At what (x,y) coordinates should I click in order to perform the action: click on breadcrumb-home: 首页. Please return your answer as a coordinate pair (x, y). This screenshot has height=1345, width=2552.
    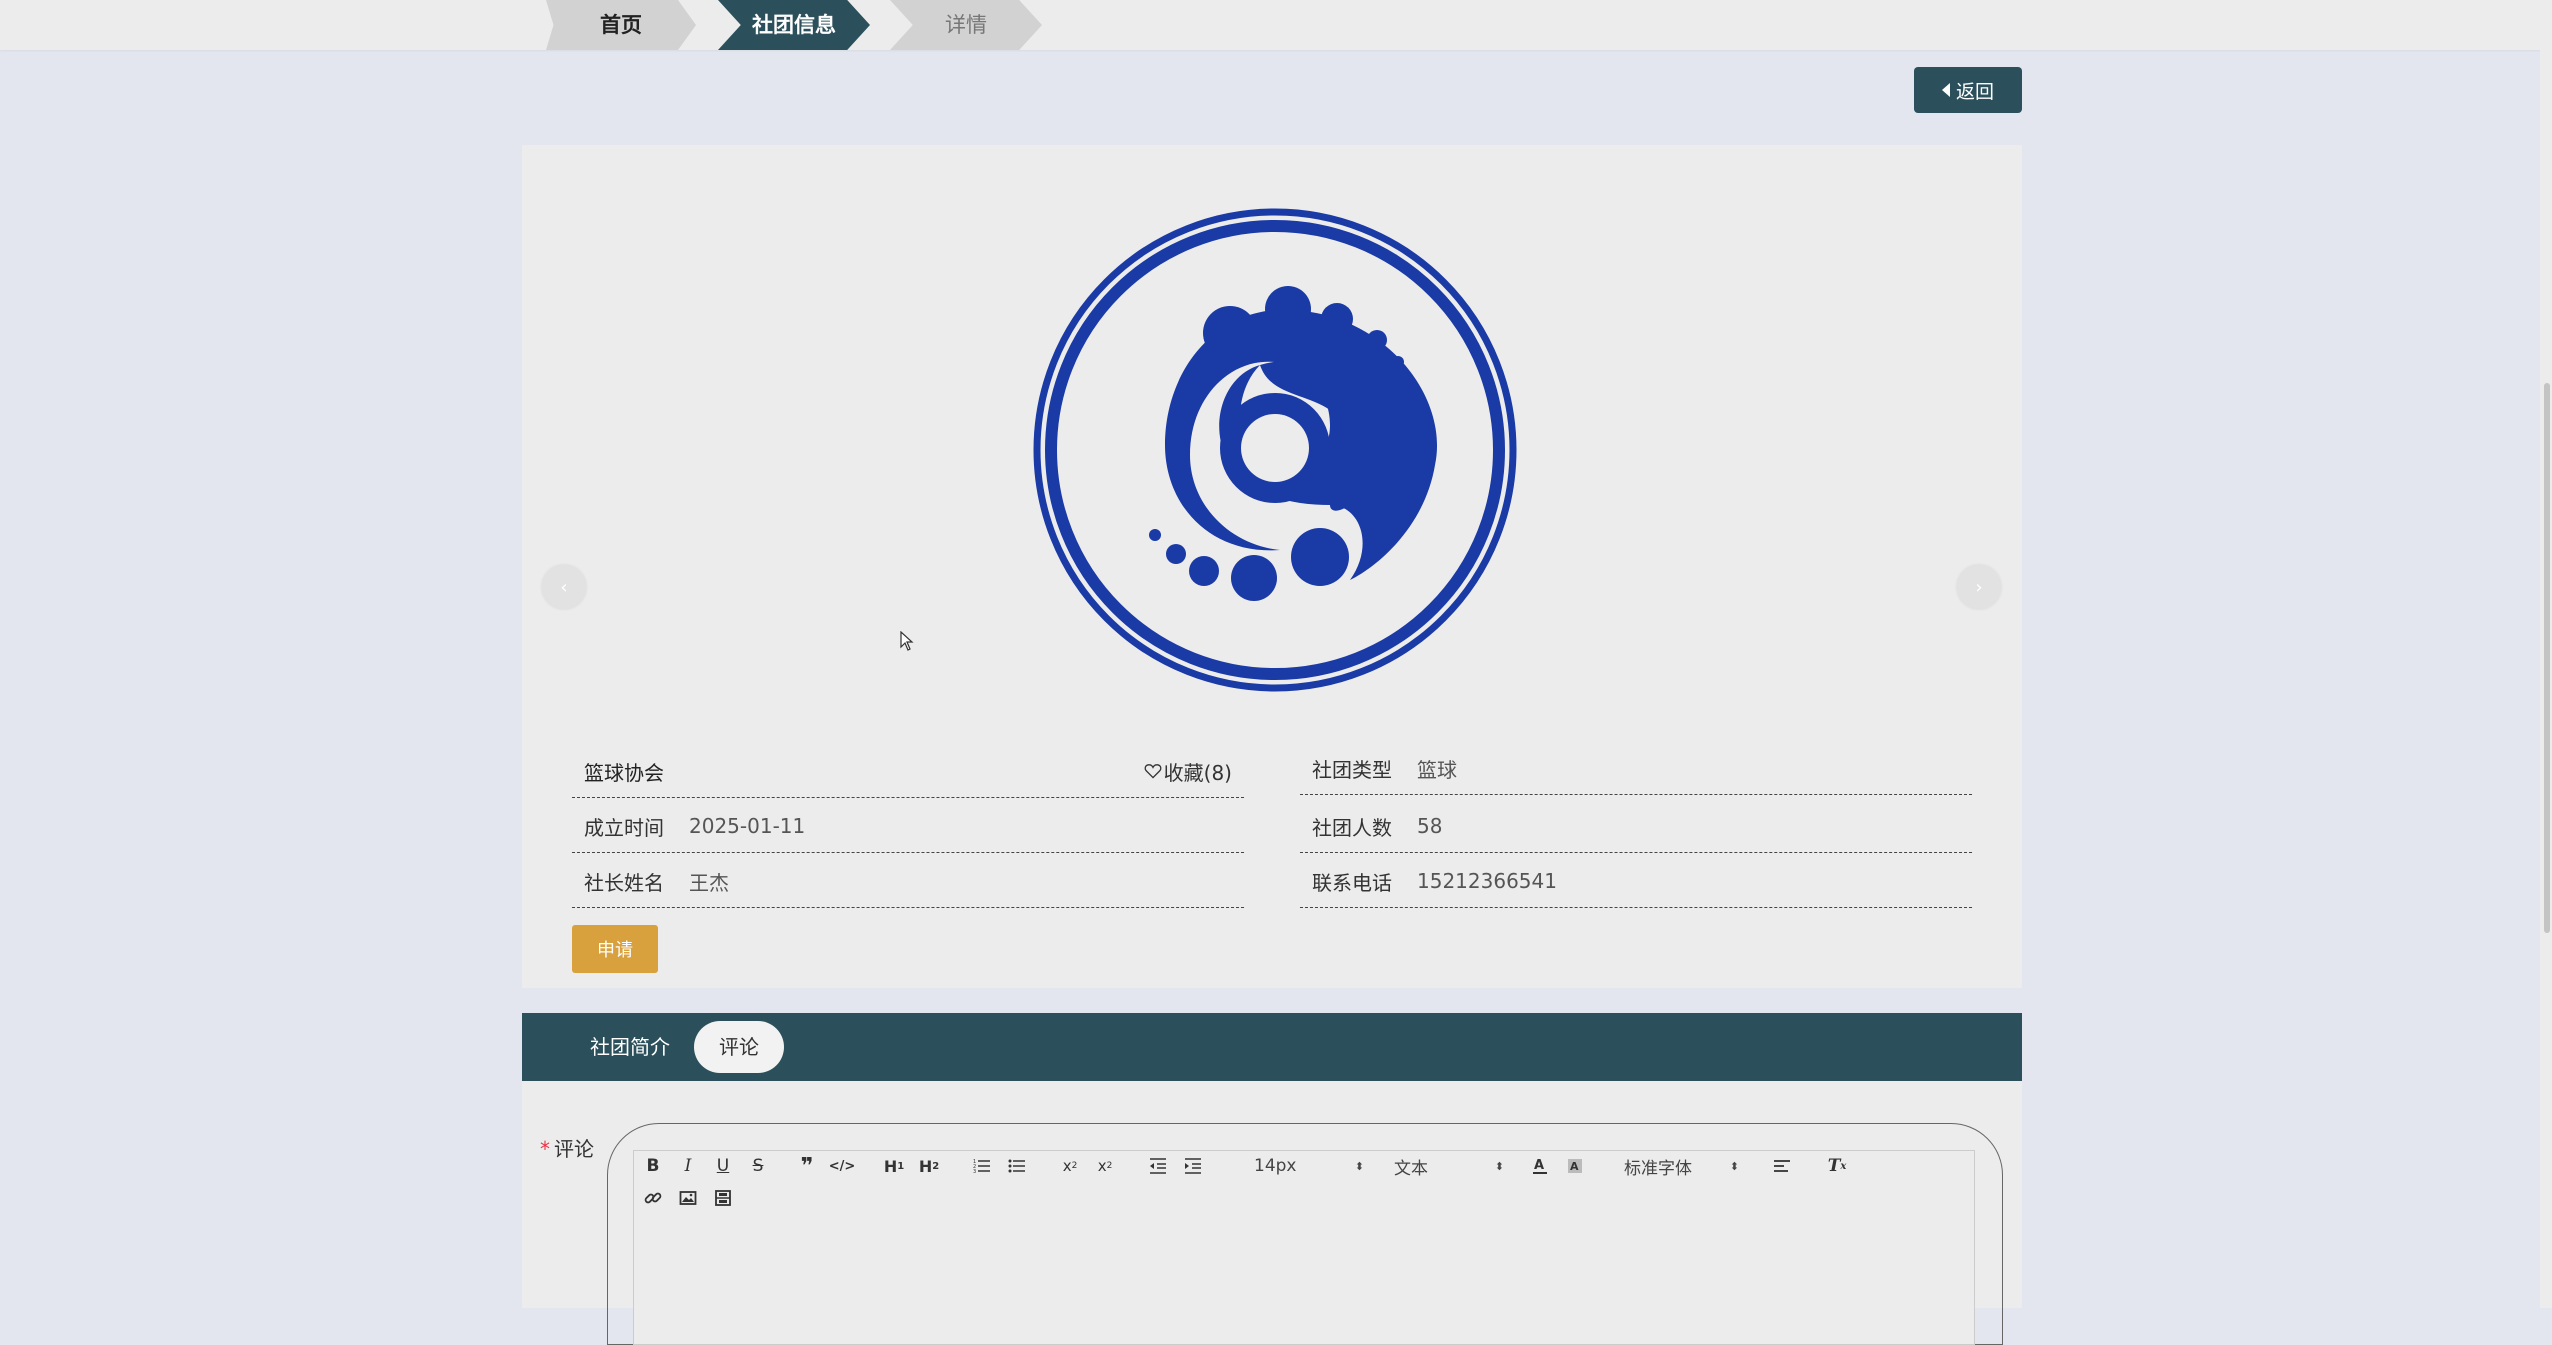
    Looking at the image, I should click on (621, 25).